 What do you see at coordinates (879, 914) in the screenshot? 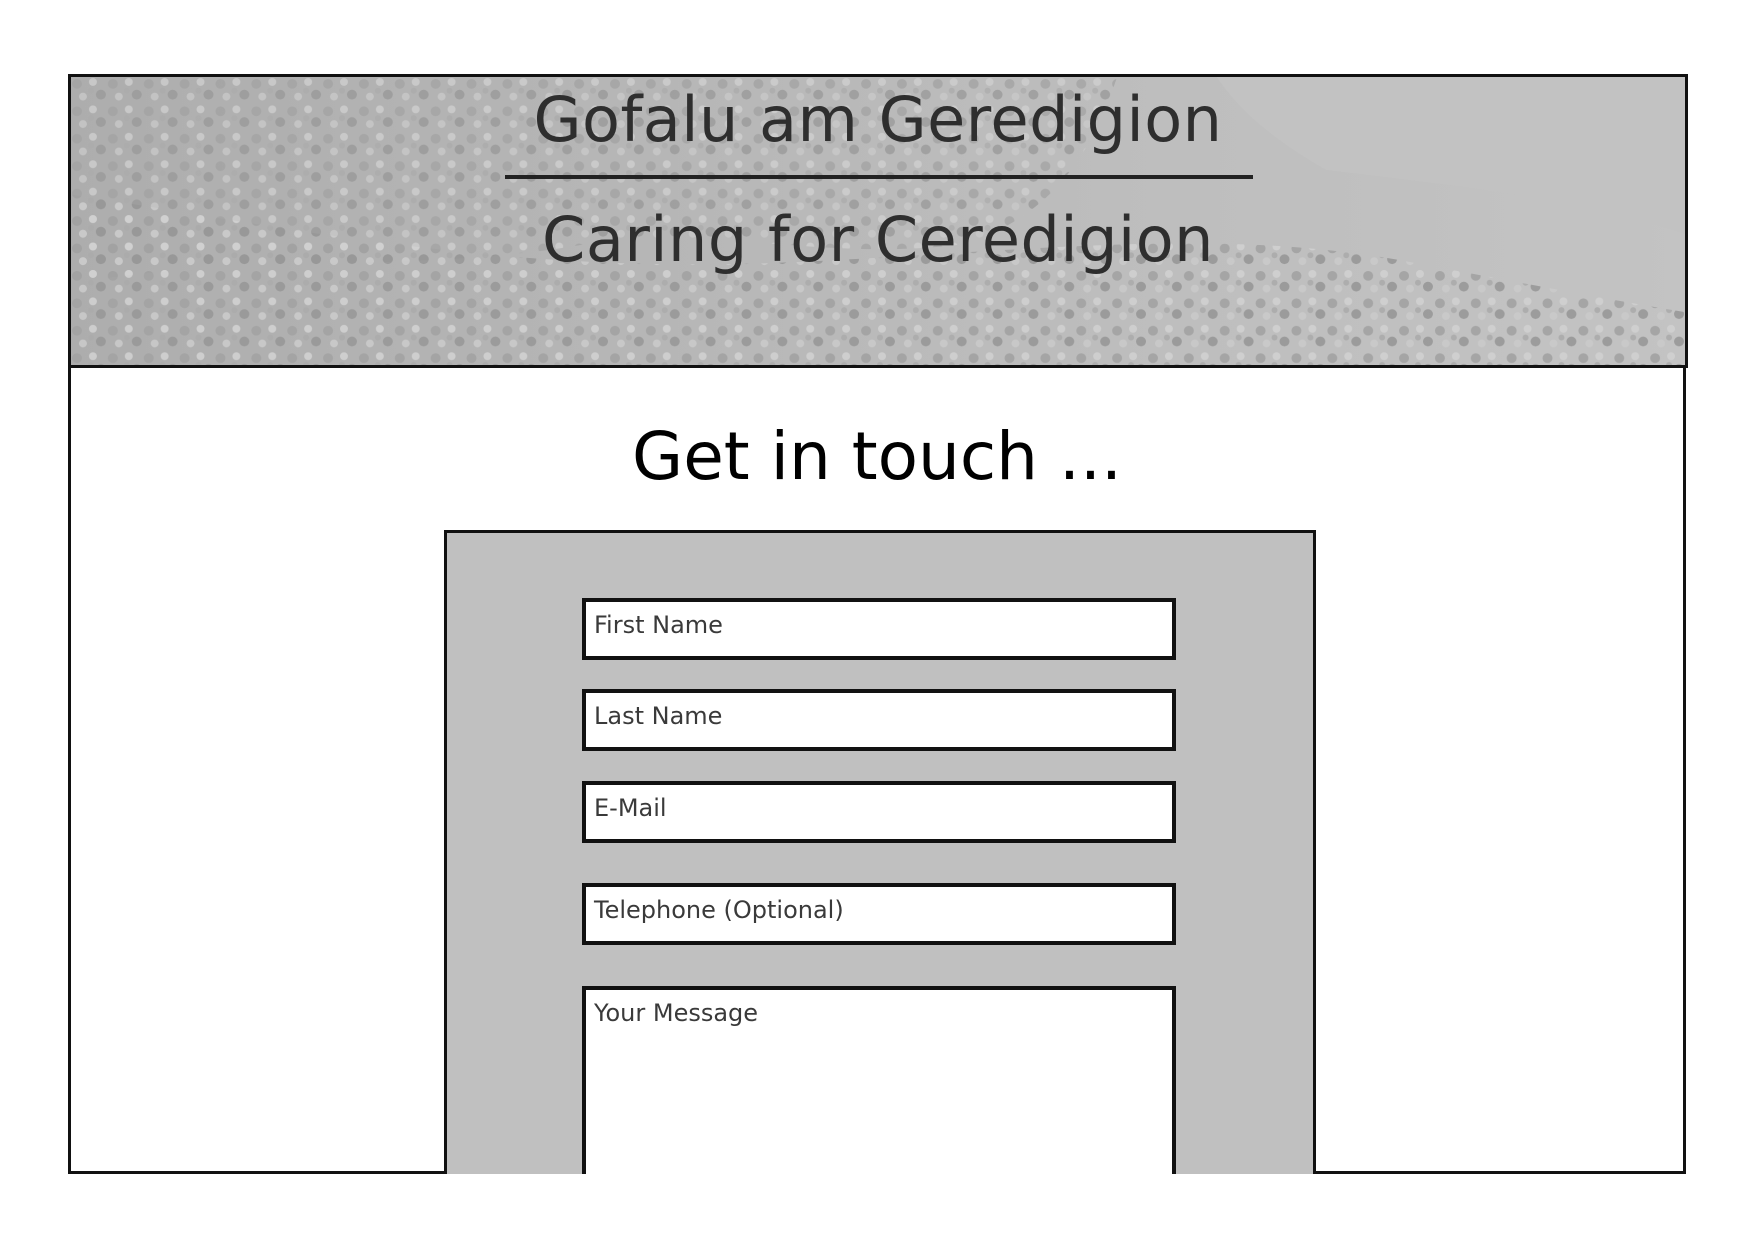
I see `telephone-field: Telephone (Optional)` at bounding box center [879, 914].